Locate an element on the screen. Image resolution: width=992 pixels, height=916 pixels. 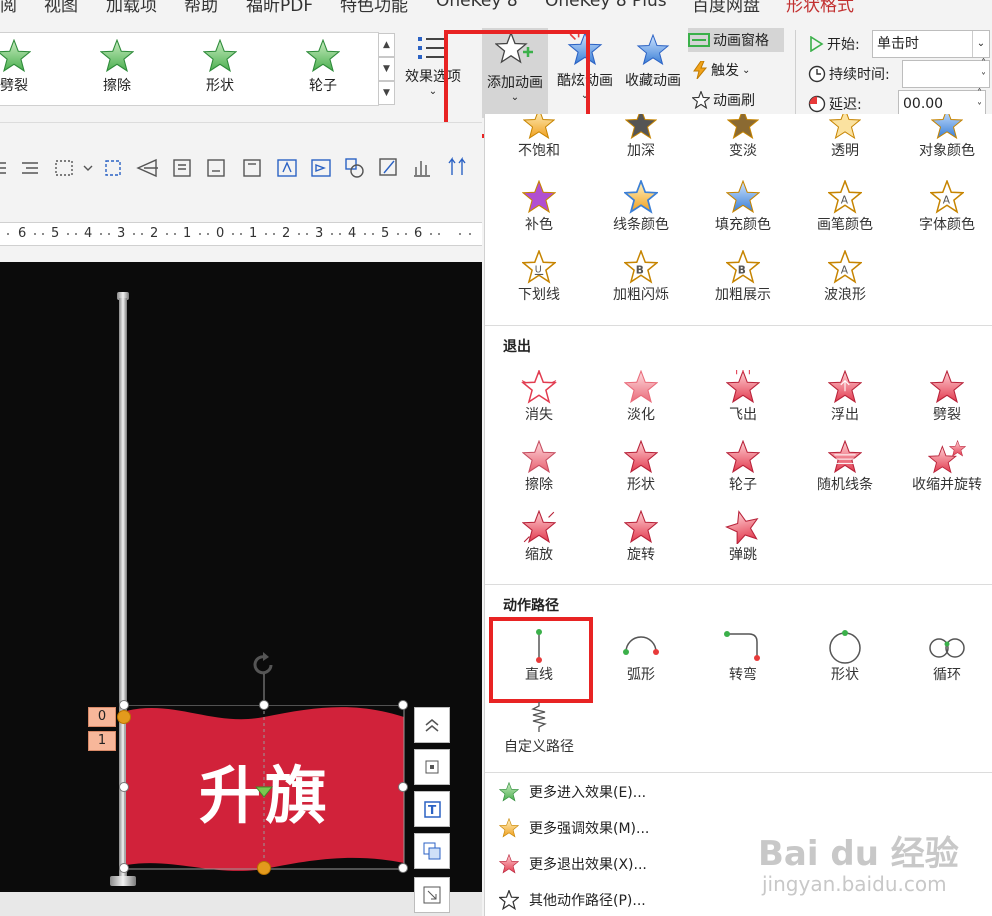
effect-label: 飞出 is located at coordinates (743, 415).